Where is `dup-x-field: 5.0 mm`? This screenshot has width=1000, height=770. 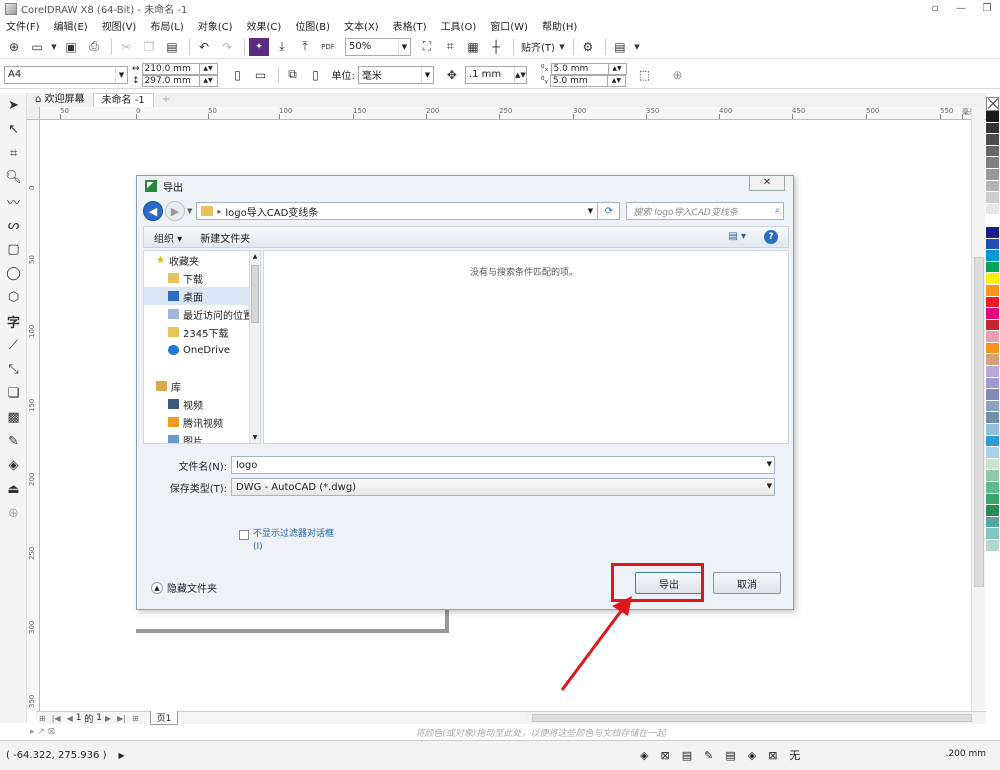
dup-x-field: 5.0 mm is located at coordinates (579, 68).